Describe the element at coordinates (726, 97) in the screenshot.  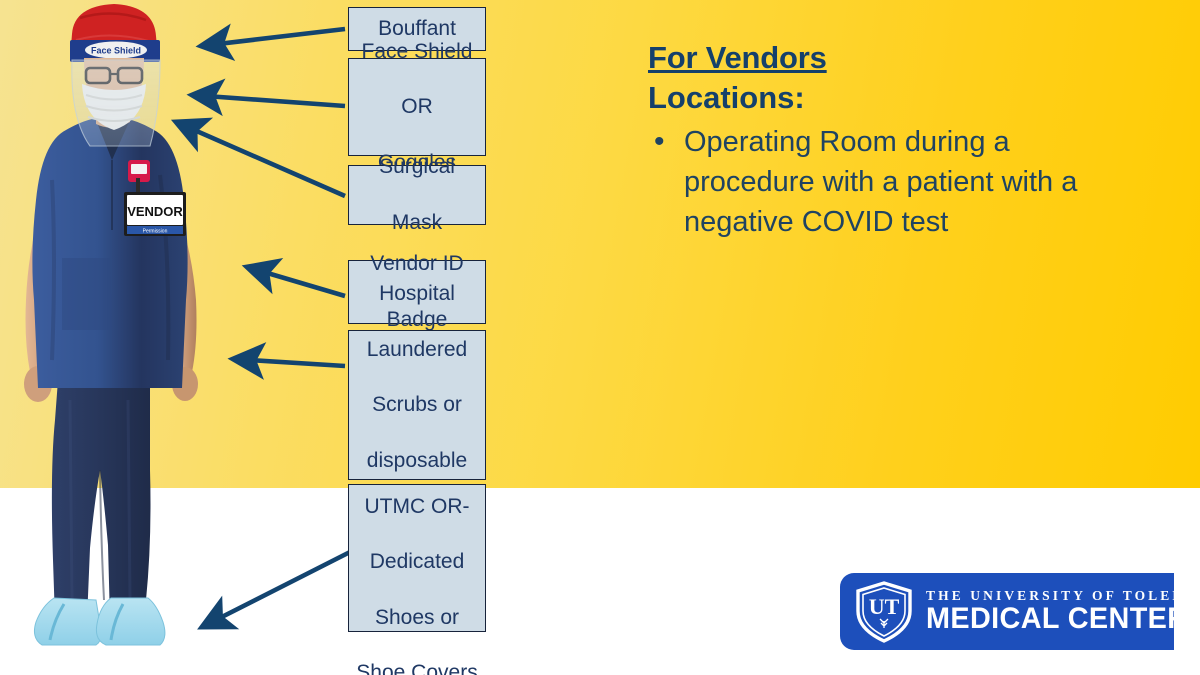
I see `heading-locations: Locations:` at that location.